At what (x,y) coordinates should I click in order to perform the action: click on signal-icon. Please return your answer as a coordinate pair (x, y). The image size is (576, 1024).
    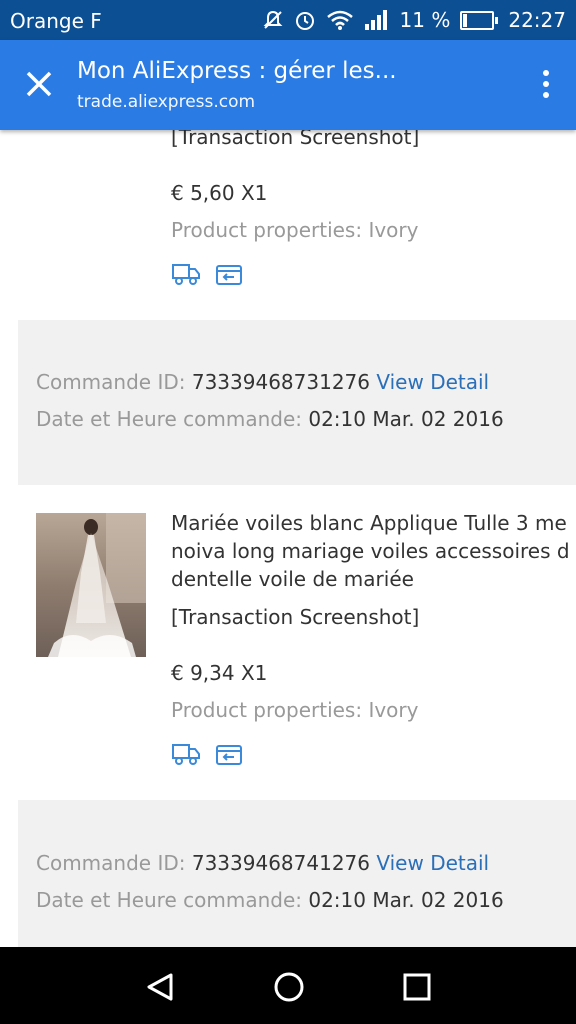
    Looking at the image, I should click on (375, 20).